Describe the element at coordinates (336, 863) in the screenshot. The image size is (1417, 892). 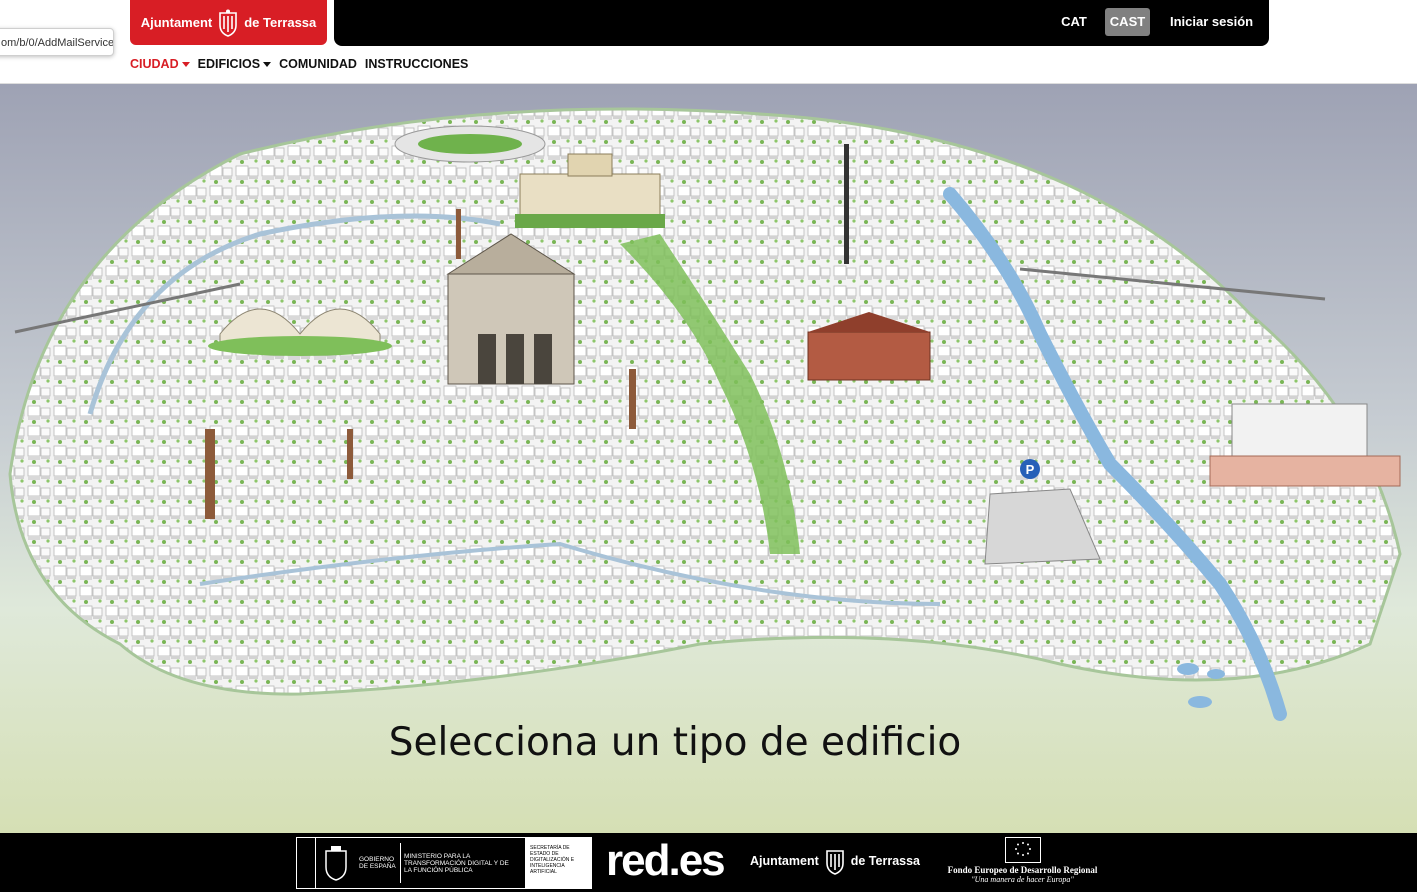
I see `spain-crest-icon` at that location.